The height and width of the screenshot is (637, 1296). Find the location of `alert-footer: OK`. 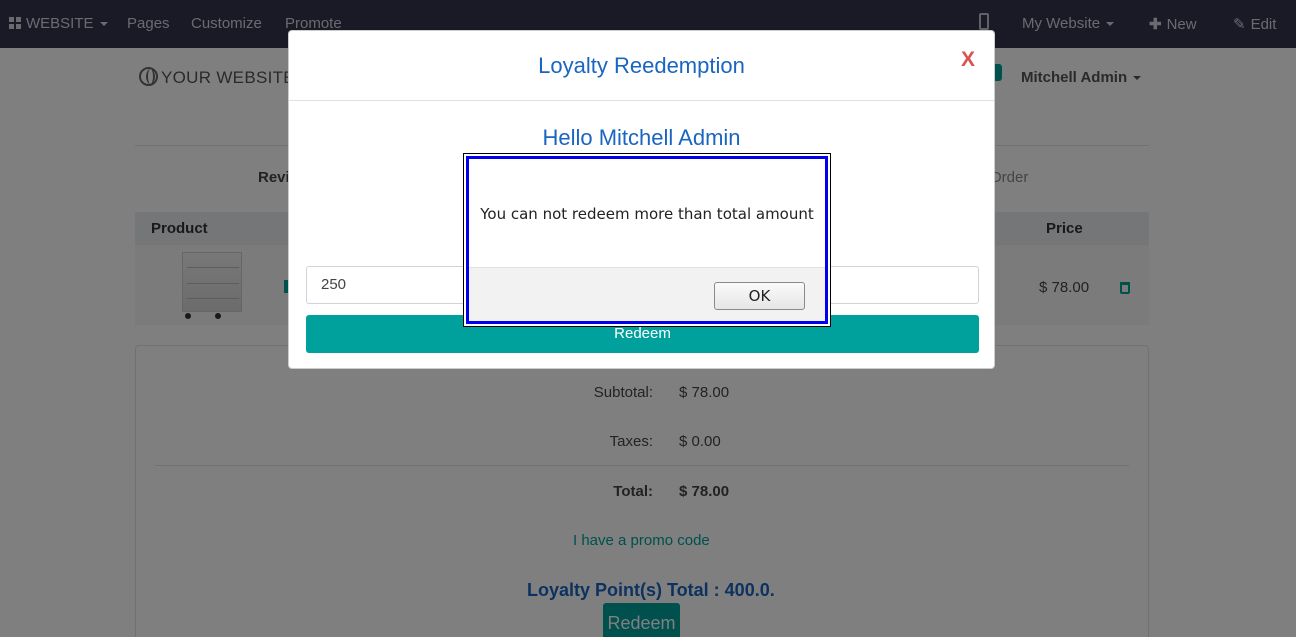

alert-footer: OK is located at coordinates (647, 294).